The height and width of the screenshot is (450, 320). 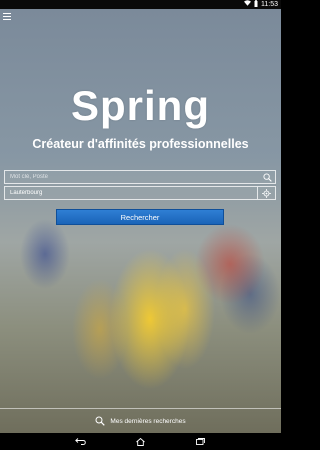 I want to click on search-icon, so click(x=267, y=177).